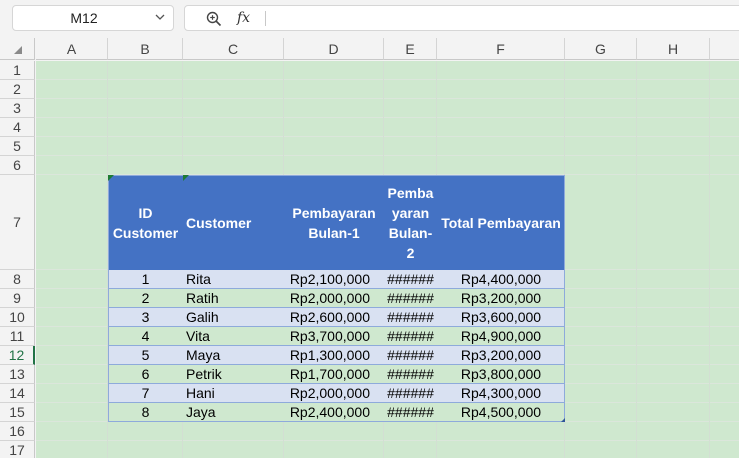 This screenshot has height=458, width=739. I want to click on select-all-corner, so click(17, 49).